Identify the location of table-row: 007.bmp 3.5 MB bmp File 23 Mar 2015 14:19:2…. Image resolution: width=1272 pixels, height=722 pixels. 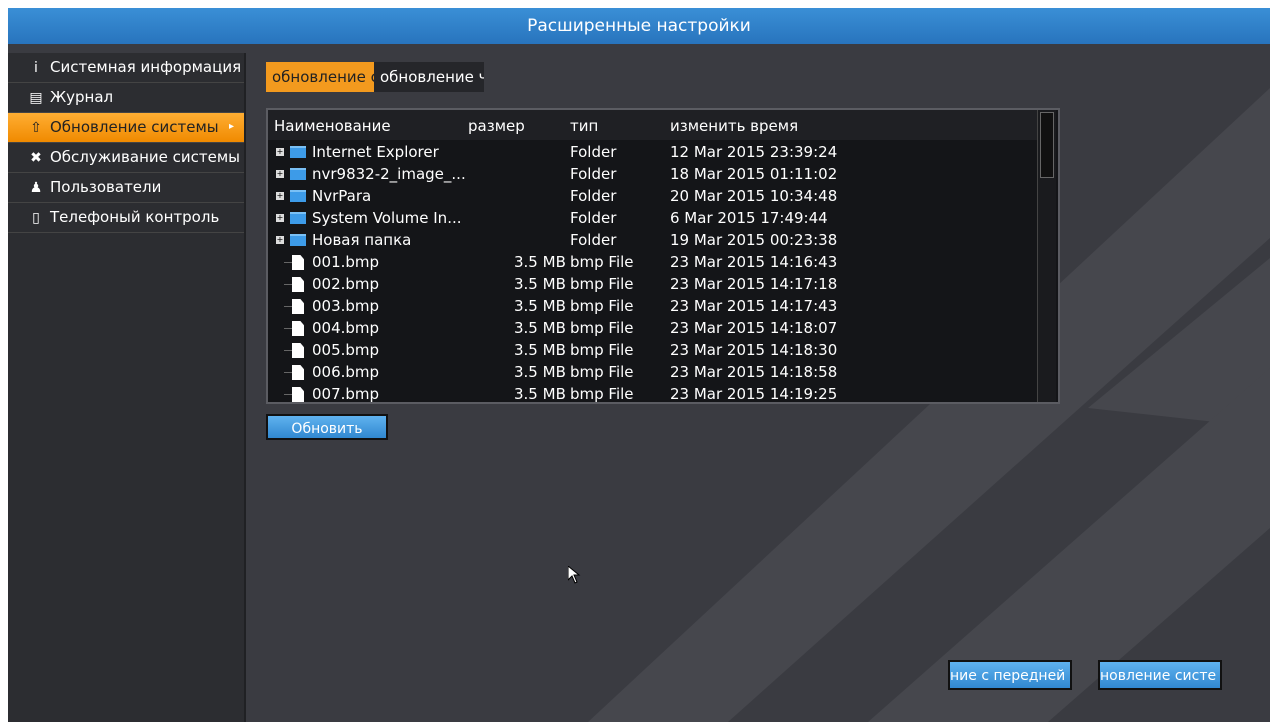
(655, 393).